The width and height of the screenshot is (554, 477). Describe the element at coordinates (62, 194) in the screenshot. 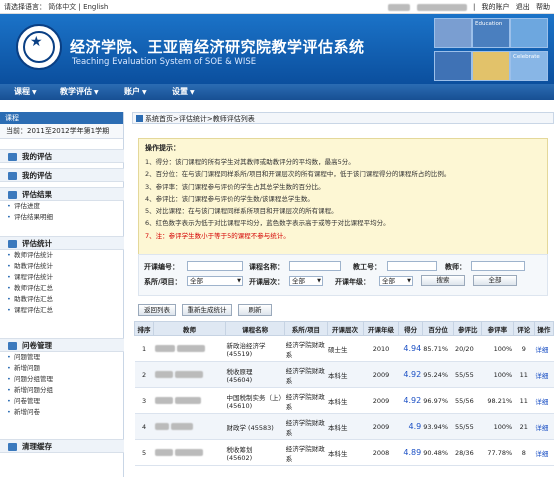

I see `sidebar-item-evaluation-results: 评估结果` at that location.